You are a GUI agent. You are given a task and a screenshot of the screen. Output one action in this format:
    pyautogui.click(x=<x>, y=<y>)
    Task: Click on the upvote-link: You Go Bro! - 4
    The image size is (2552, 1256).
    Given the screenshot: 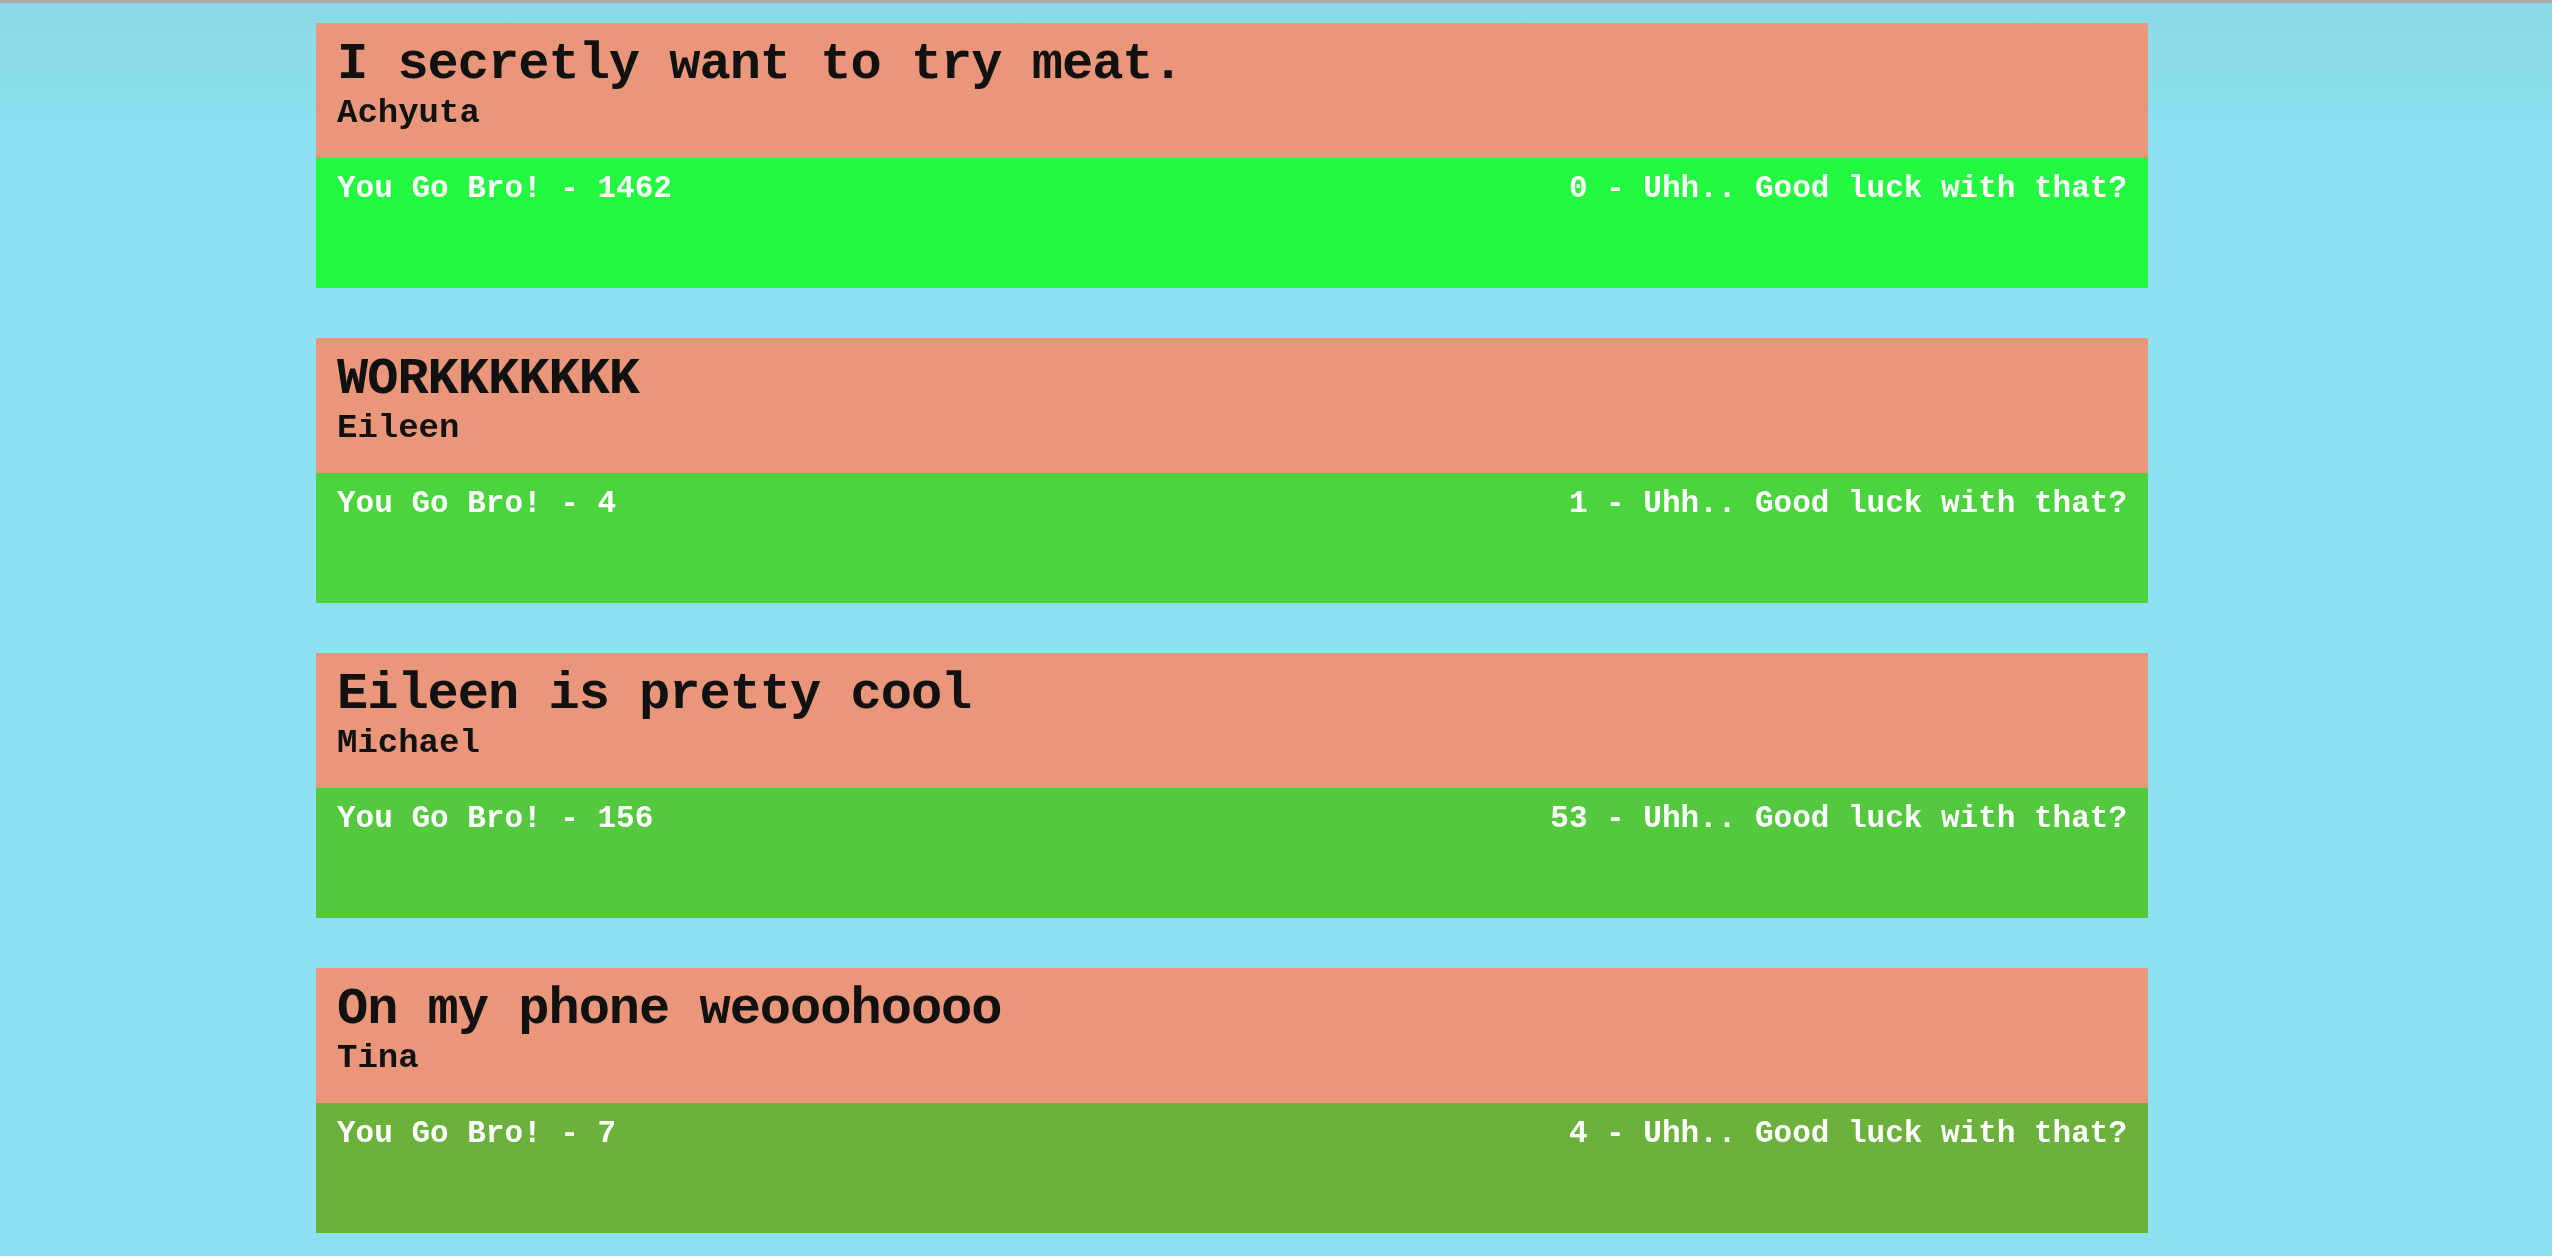 What is the action you would take?
    pyautogui.click(x=477, y=504)
    